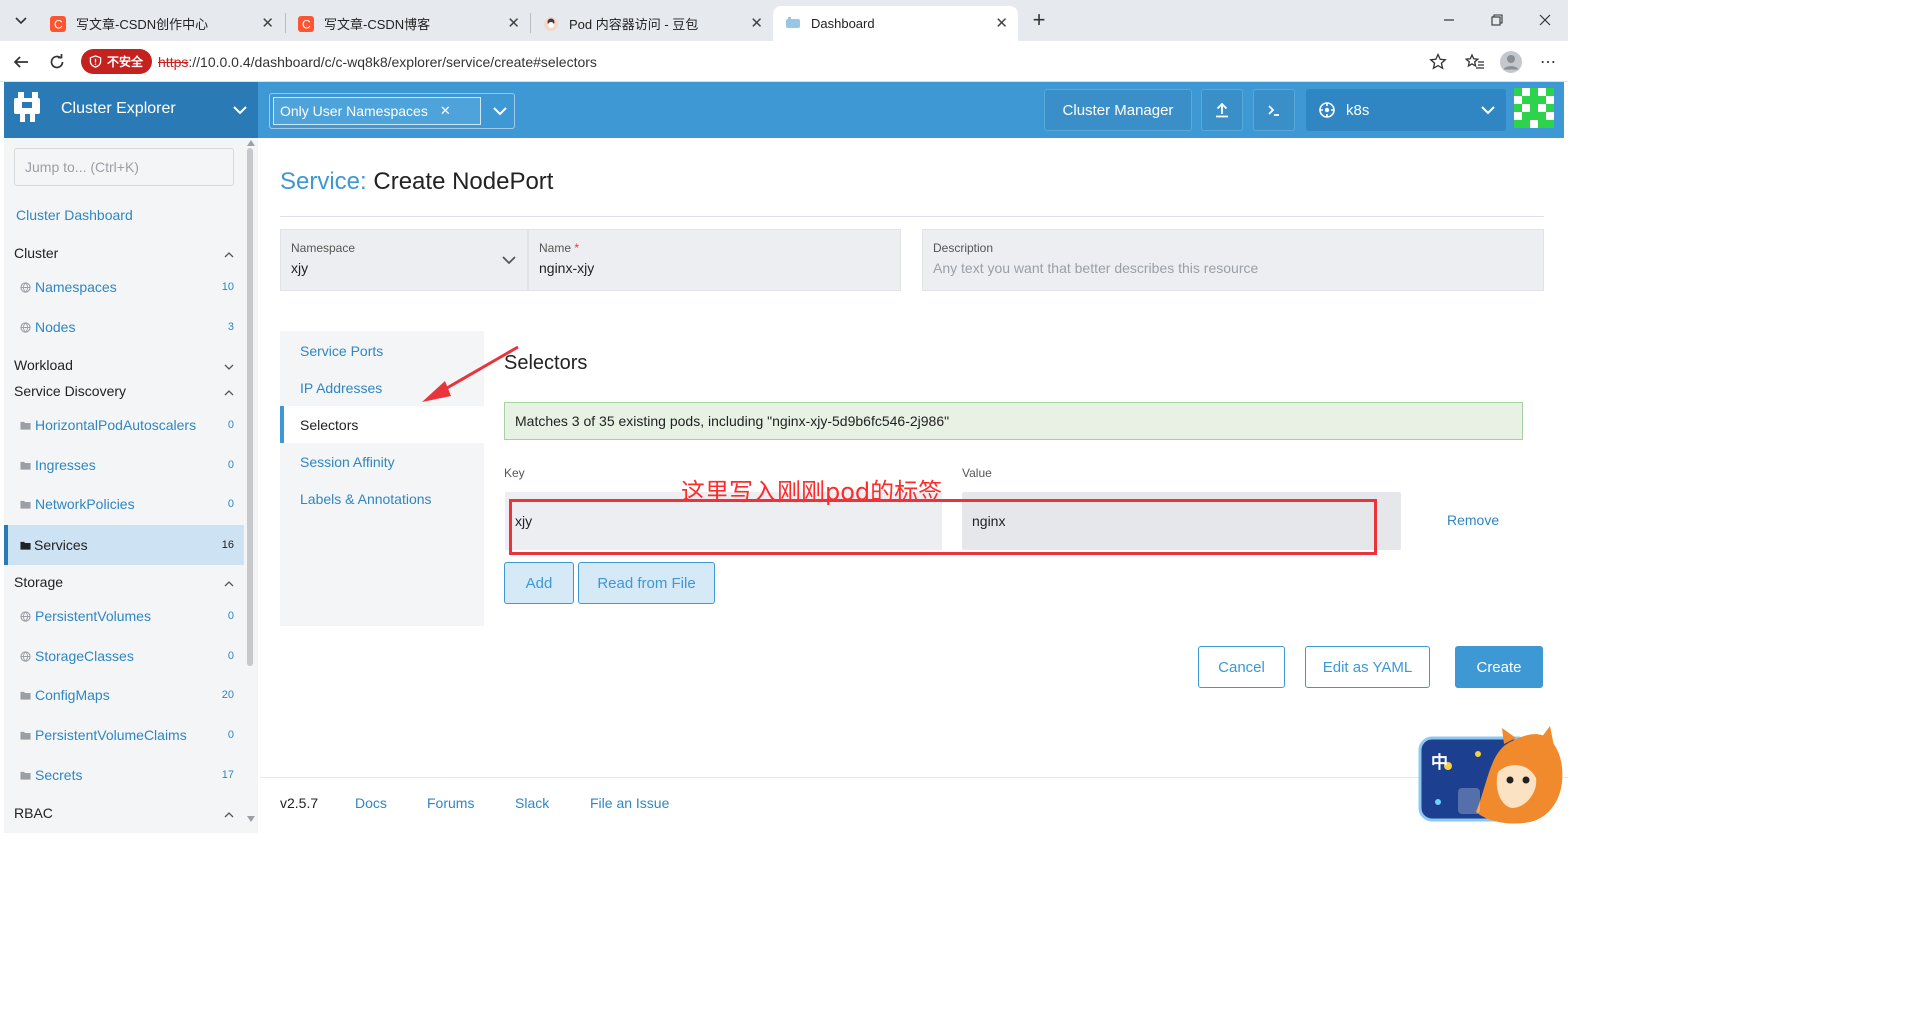 The image size is (1920, 1020). What do you see at coordinates (629, 803) in the screenshot?
I see `footer-link-file-issue: File an Issue` at bounding box center [629, 803].